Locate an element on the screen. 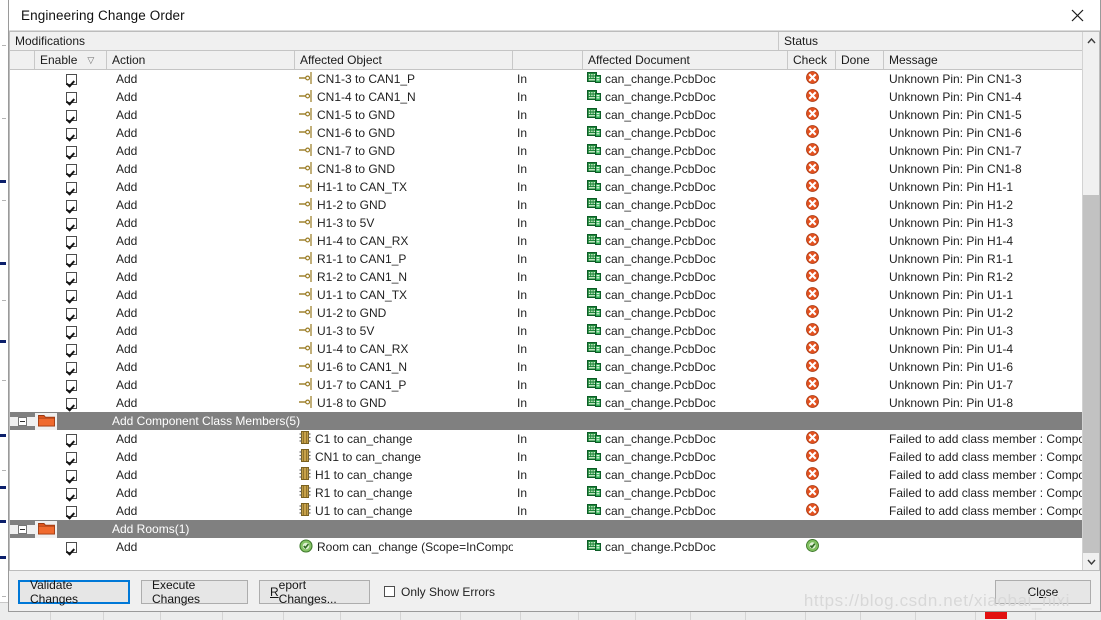 The image size is (1101, 620). validate-changes-button: Validate Changes is located at coordinates (74, 592).